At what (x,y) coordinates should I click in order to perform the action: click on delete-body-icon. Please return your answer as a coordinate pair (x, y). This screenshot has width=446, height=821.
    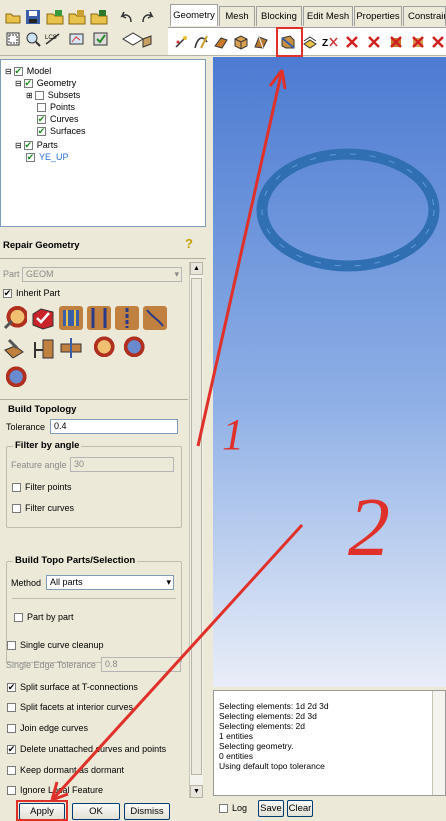
    Looking at the image, I should click on (418, 42).